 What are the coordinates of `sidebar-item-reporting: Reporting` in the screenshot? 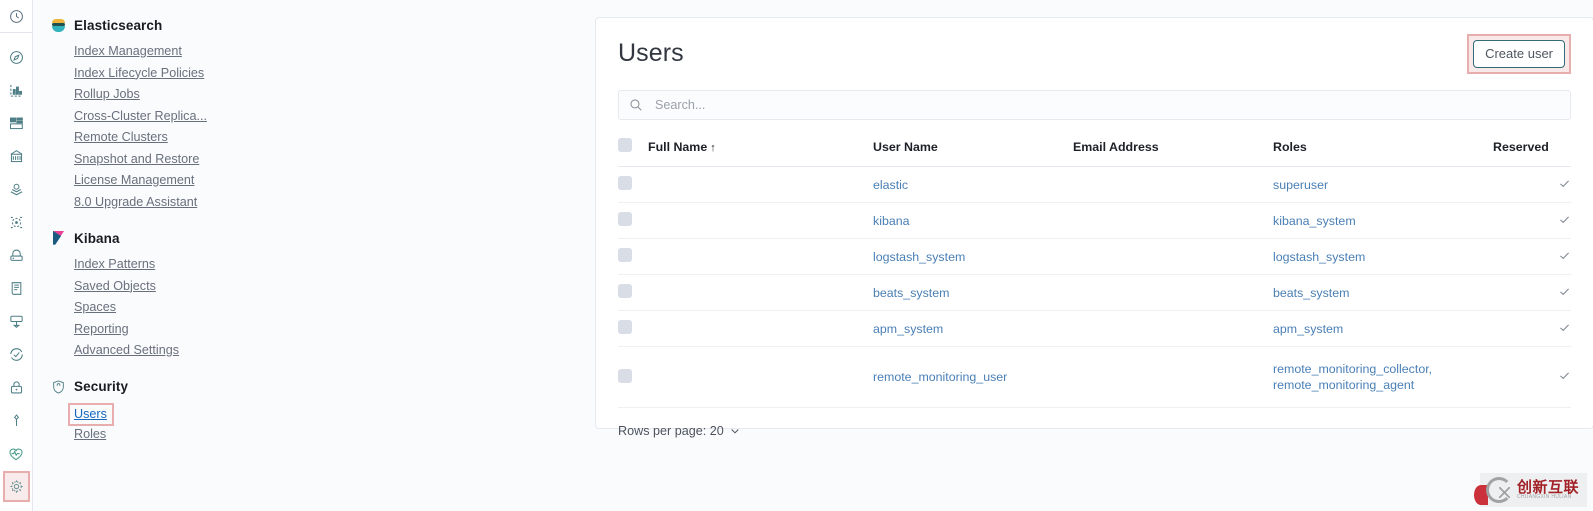 It's located at (323, 330).